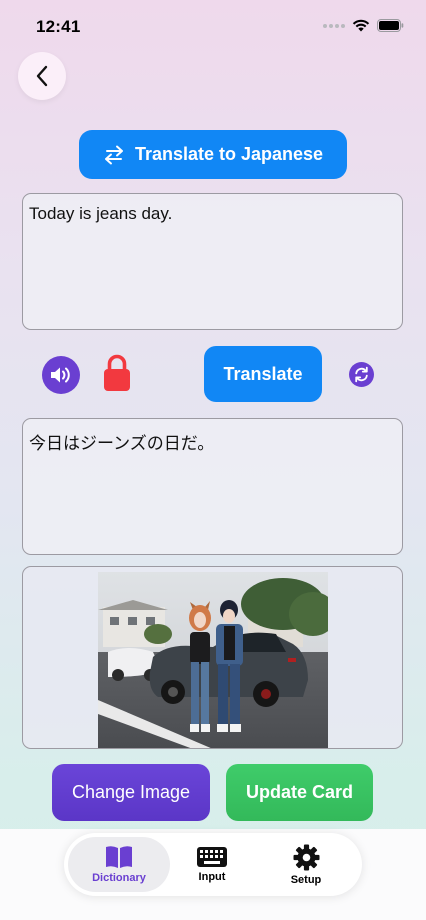 The image size is (426, 920). I want to click on status-bar: 12:41, so click(213, 27).